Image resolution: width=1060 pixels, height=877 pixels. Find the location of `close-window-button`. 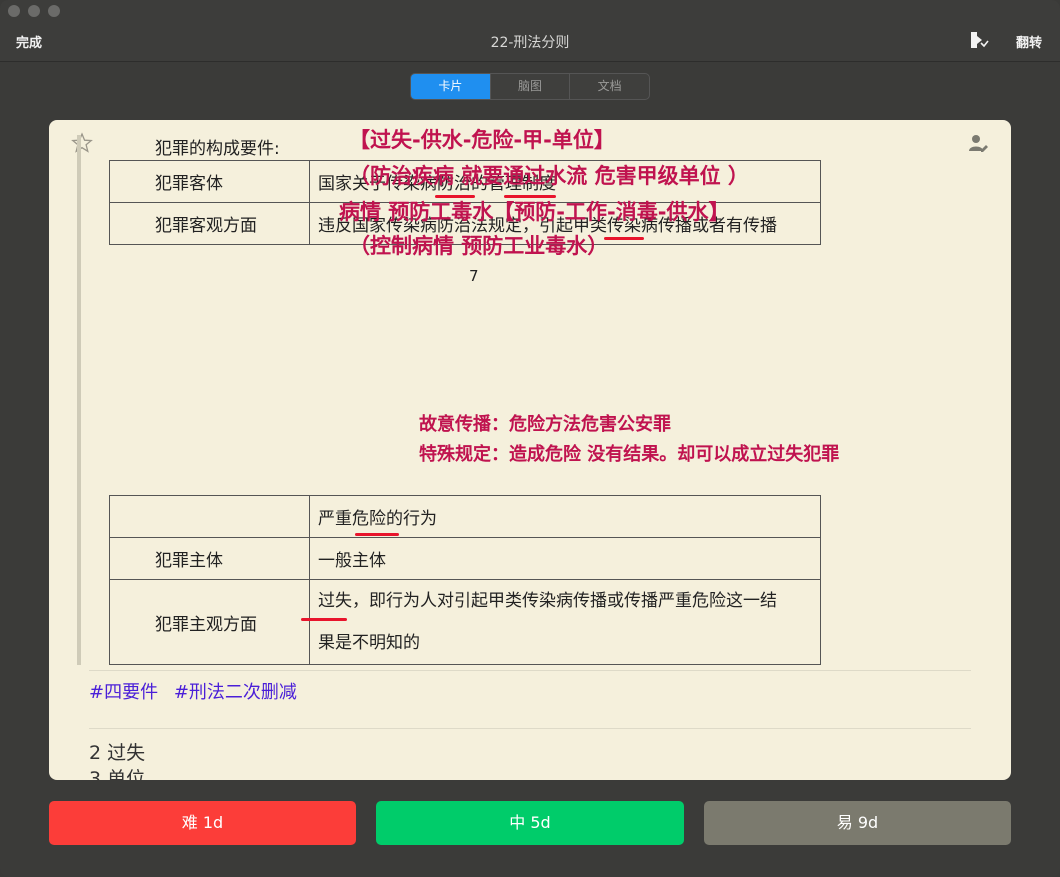

close-window-button is located at coordinates (14, 11).